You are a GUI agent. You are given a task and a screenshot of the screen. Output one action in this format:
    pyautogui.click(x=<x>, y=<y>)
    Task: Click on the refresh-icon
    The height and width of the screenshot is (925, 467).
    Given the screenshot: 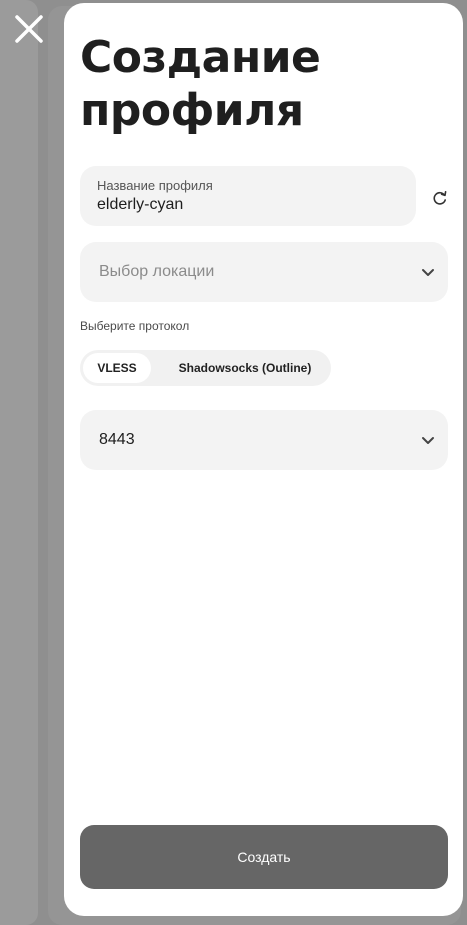 What is the action you would take?
    pyautogui.click(x=440, y=198)
    